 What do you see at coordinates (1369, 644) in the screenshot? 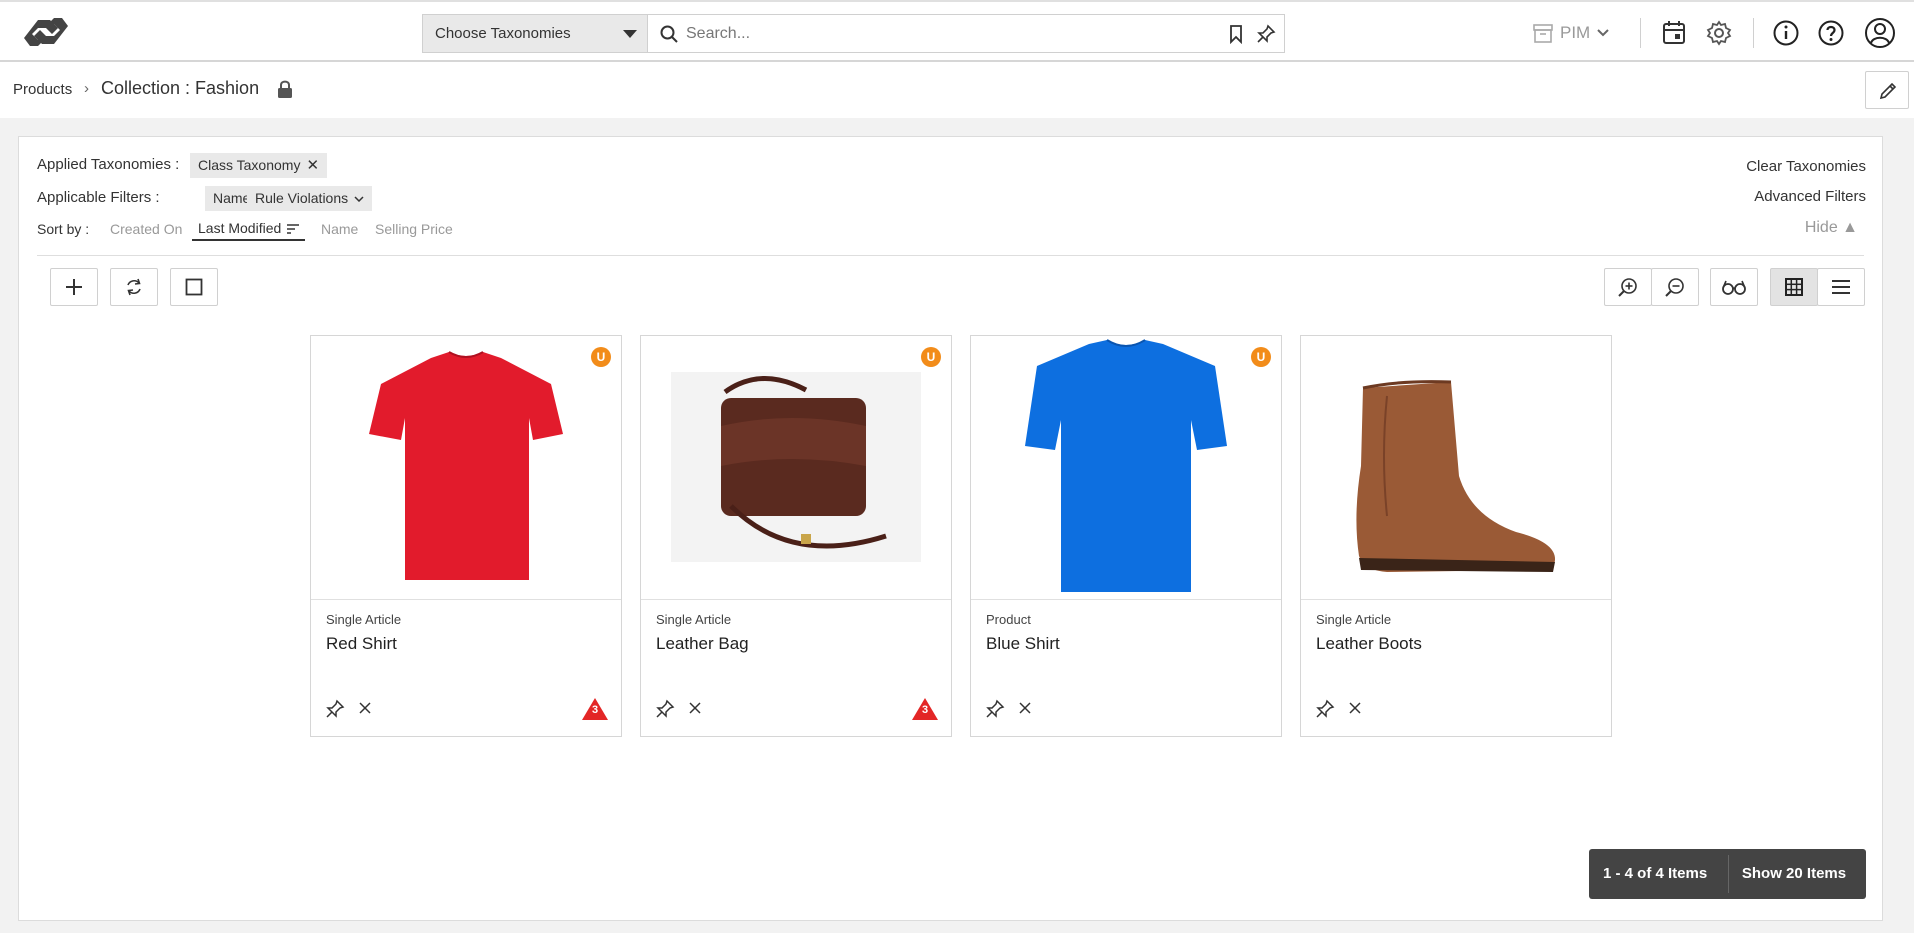
I see `product-name: Leather Boots` at bounding box center [1369, 644].